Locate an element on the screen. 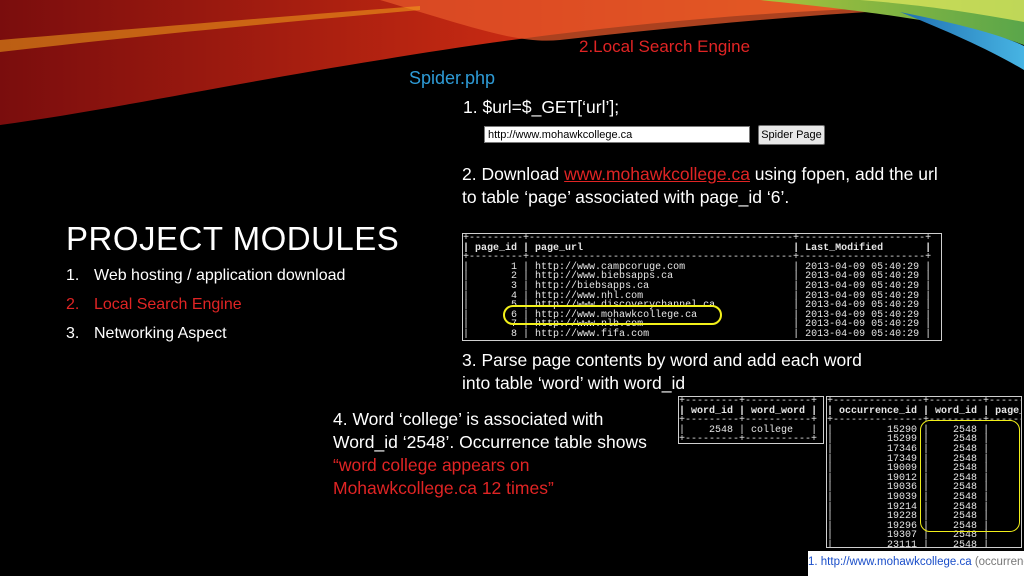 The image size is (1024, 576). step-2-prefix: 2. Download is located at coordinates (513, 174).